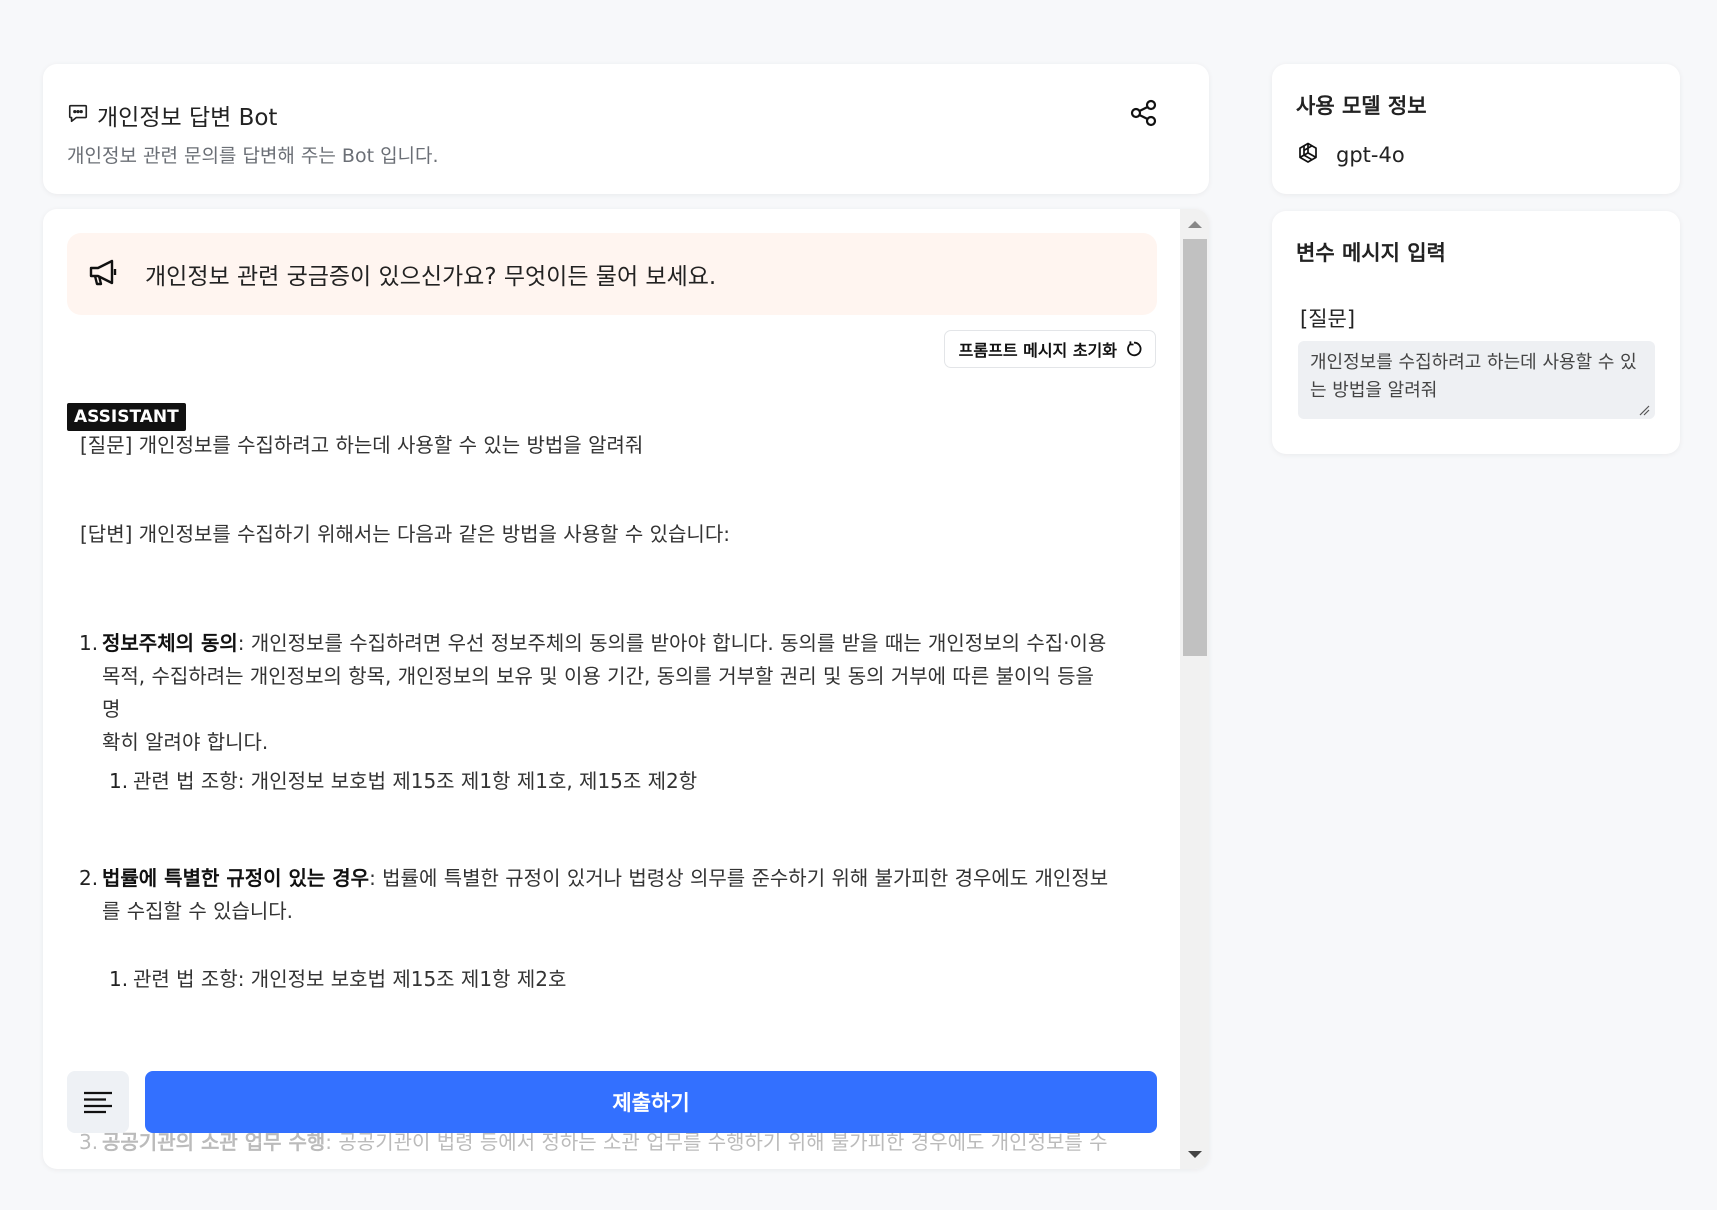 The width and height of the screenshot is (1717, 1210). What do you see at coordinates (1328, 319) in the screenshot?
I see `variable-label: [질문]` at bounding box center [1328, 319].